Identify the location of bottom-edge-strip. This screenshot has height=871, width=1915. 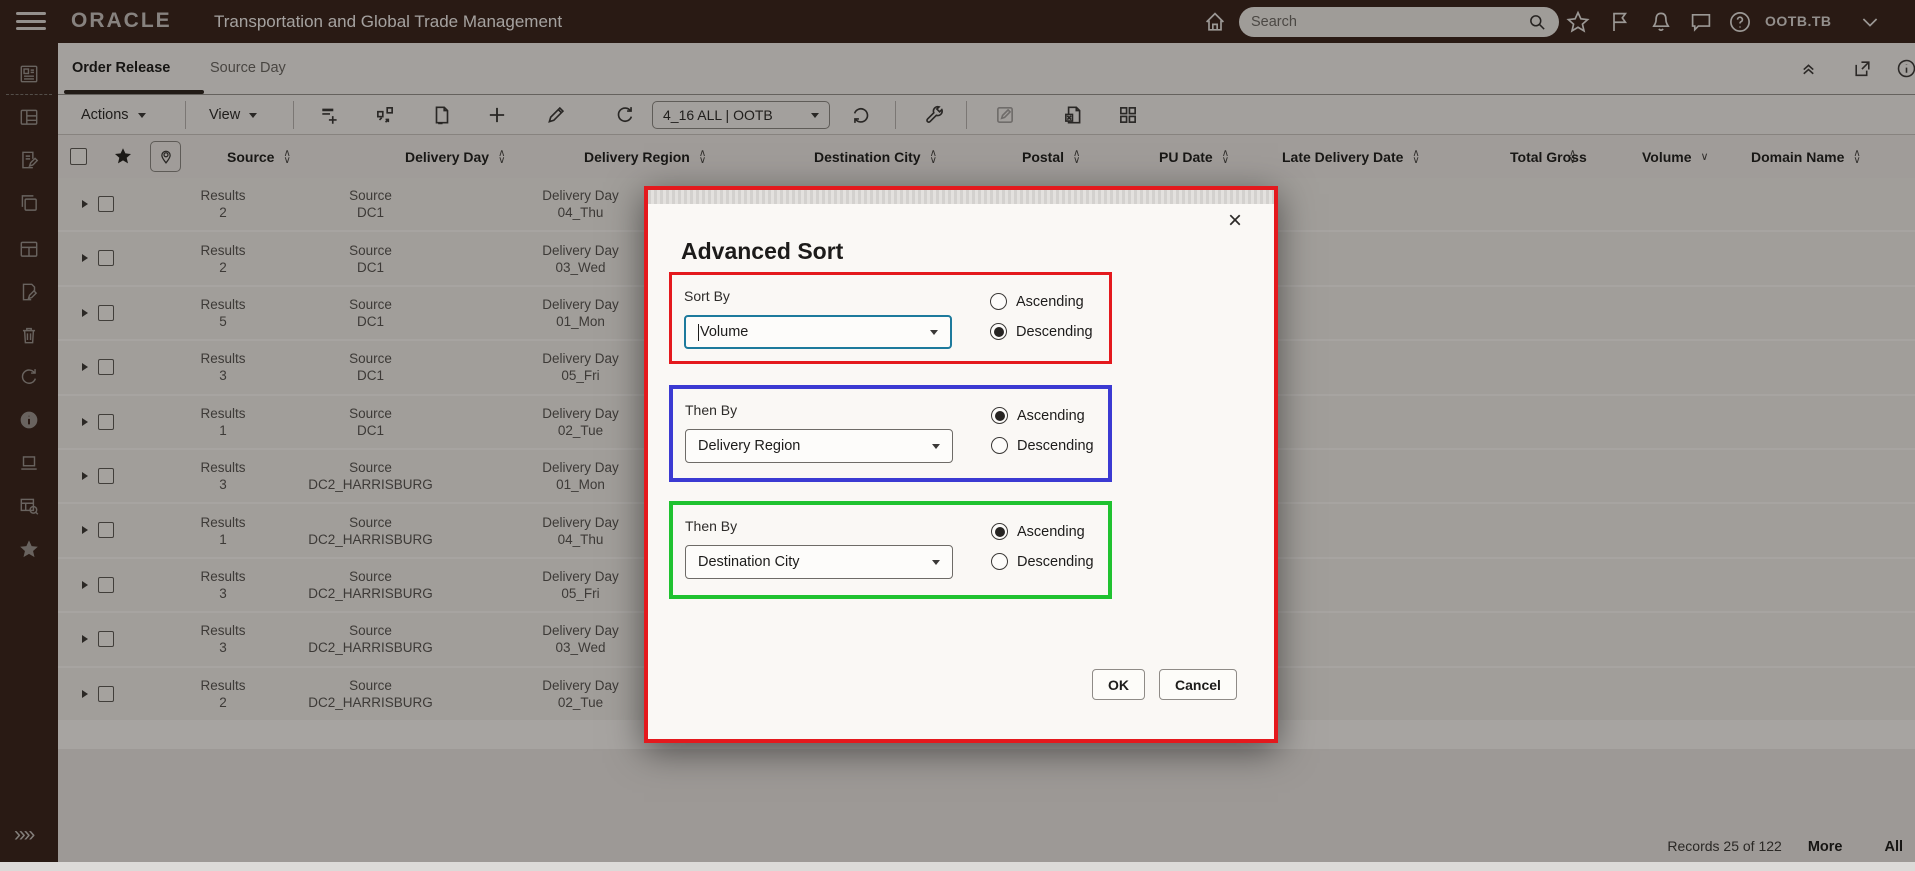
(957, 866).